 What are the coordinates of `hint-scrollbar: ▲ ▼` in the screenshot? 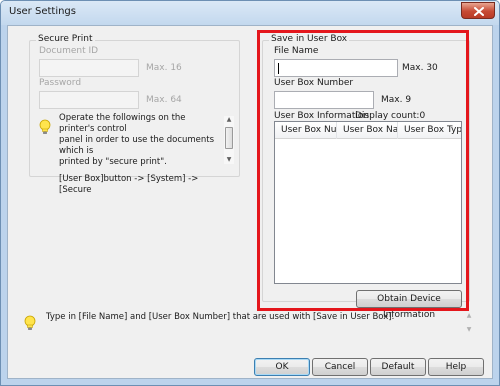 It's located at (469, 323).